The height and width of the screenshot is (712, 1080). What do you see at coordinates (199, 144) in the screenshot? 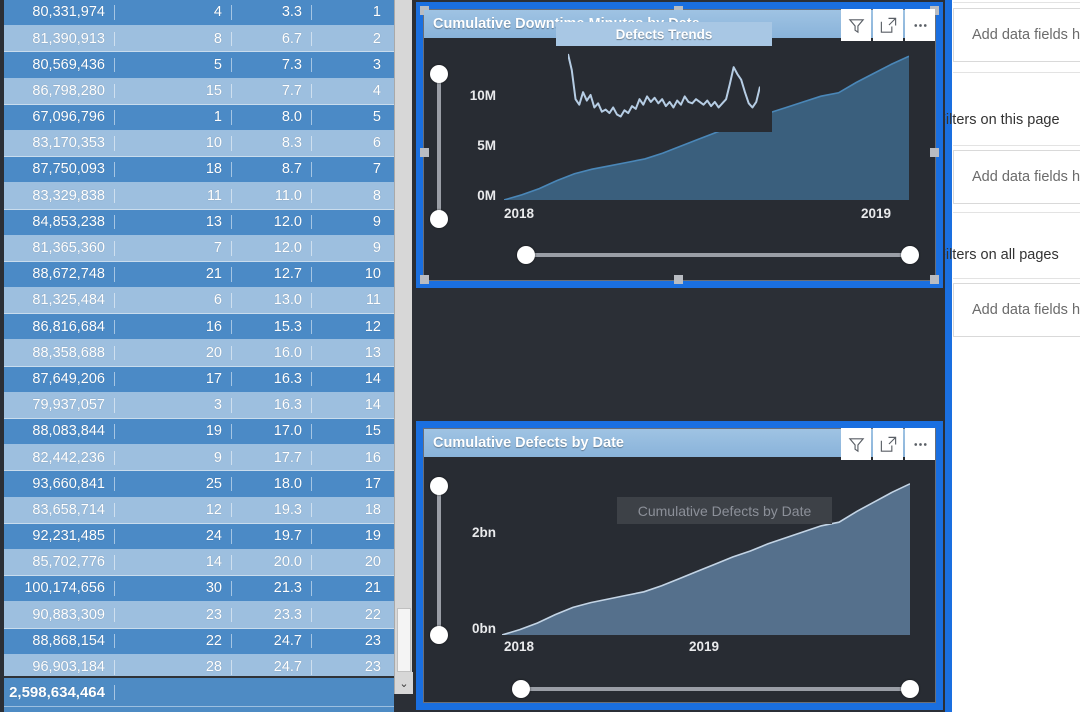
I see `table-row: 83,170,353 10 8.3 6` at bounding box center [199, 144].